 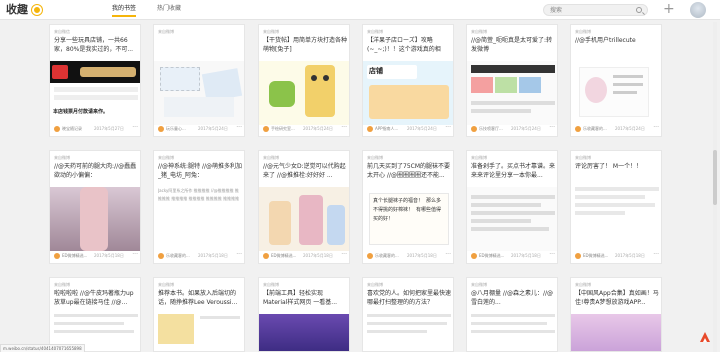 What do you see at coordinates (556, 10) in the screenshot?
I see `search-placeholder: 搜索` at bounding box center [556, 10].